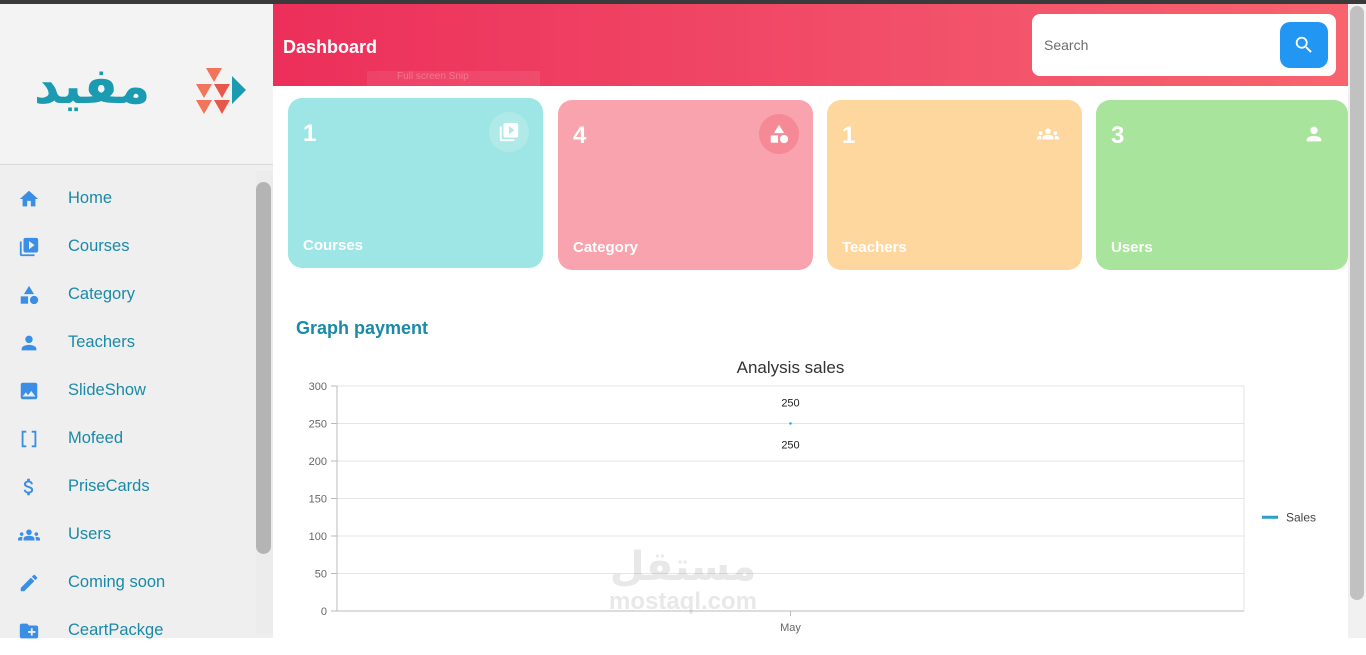  Describe the element at coordinates (96, 438) in the screenshot. I see `sidebar-item-label: Mofeed` at that location.